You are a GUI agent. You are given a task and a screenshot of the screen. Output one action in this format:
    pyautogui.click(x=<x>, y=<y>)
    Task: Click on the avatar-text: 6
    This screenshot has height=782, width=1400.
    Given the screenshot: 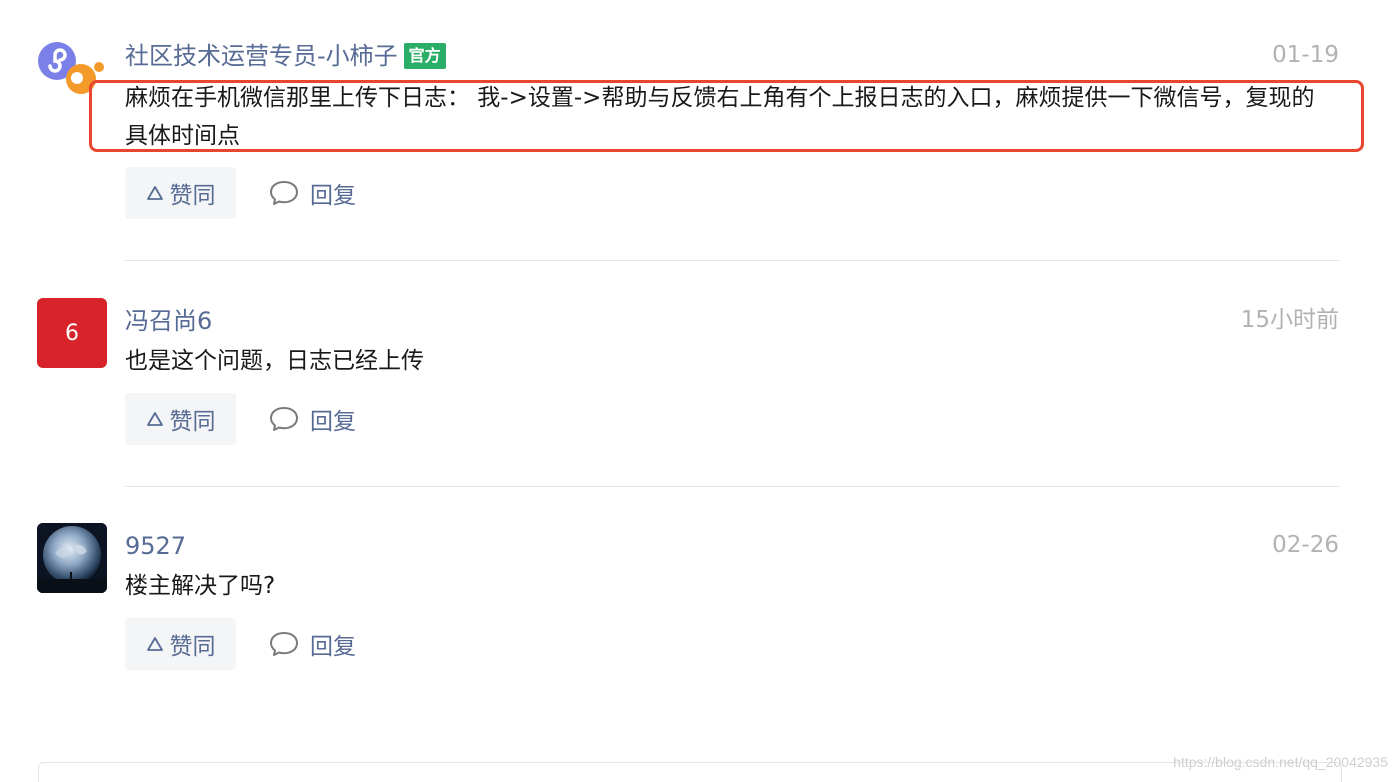 What is the action you would take?
    pyautogui.click(x=72, y=333)
    